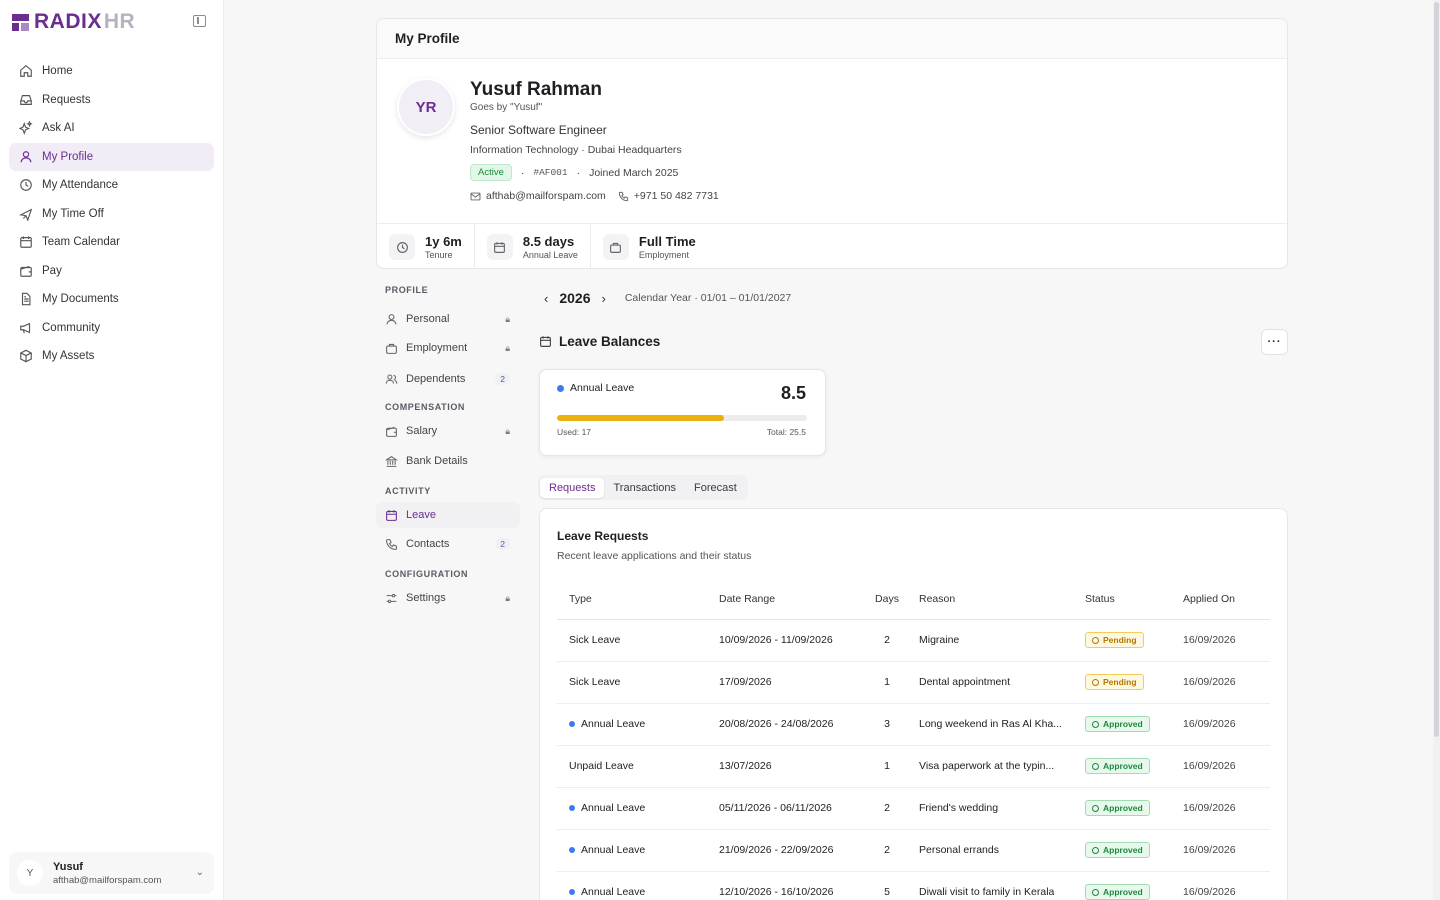 Image resolution: width=1440 pixels, height=900 pixels. I want to click on cell-days: 2, so click(887, 808).